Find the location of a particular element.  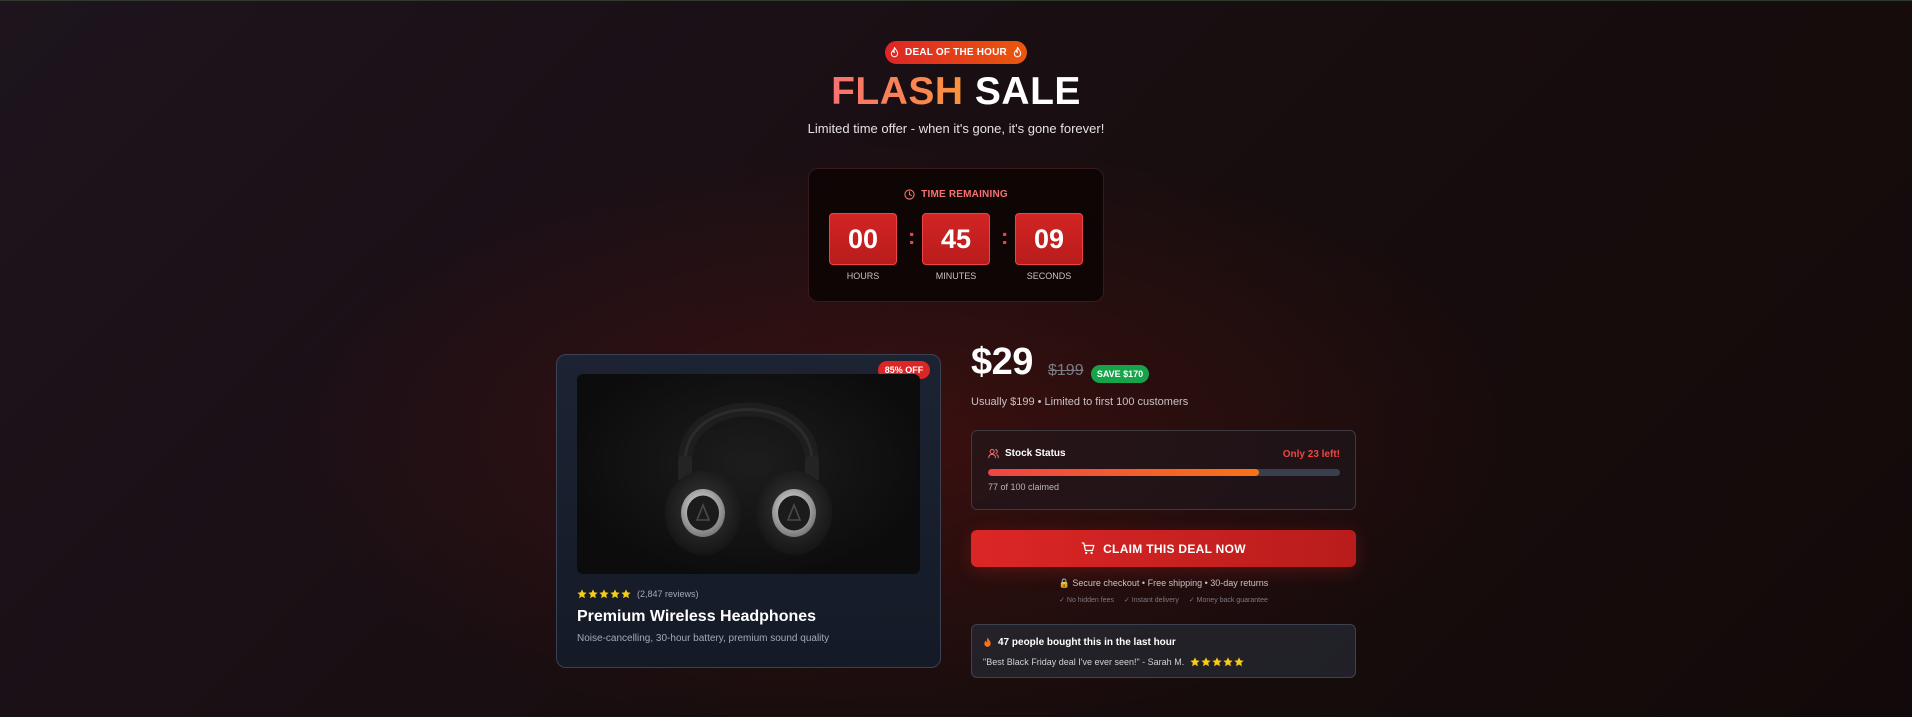

review-count: (2,847 reviews) is located at coordinates (668, 594).